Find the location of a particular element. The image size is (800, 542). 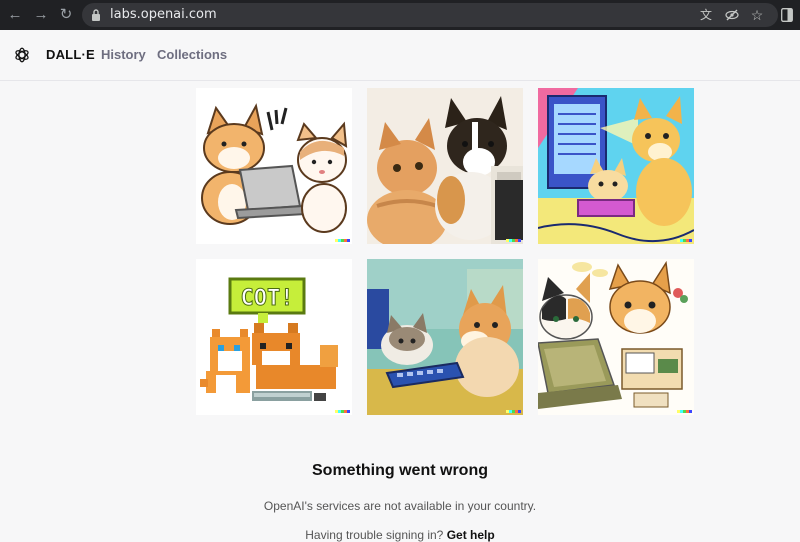

translate-icon: 文 is located at coordinates (706, 15).